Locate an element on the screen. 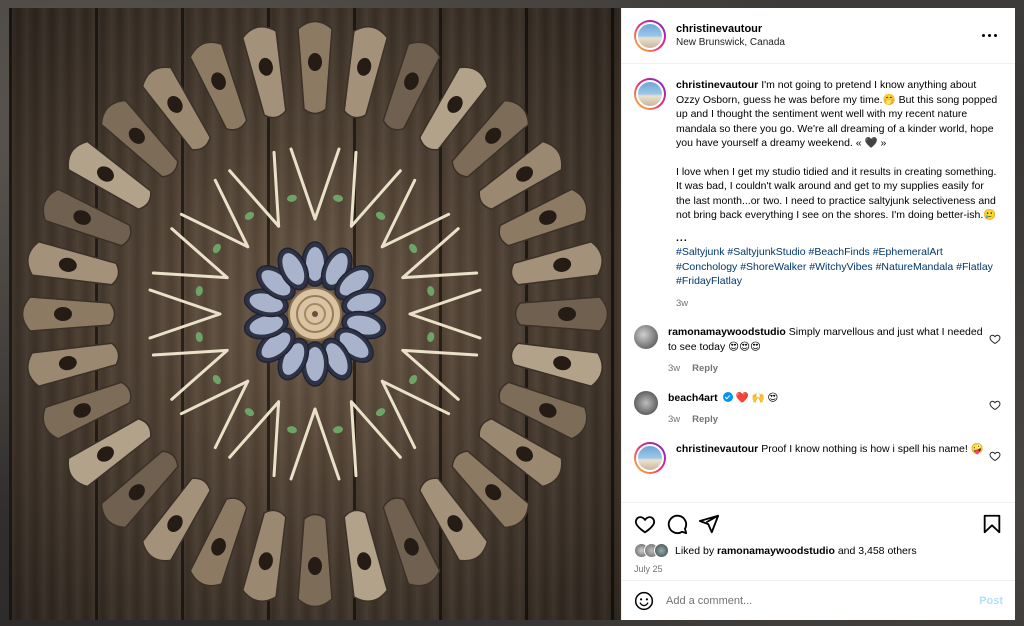 This screenshot has height=626, width=1024. add-comment-bar: Post is located at coordinates (818, 600).